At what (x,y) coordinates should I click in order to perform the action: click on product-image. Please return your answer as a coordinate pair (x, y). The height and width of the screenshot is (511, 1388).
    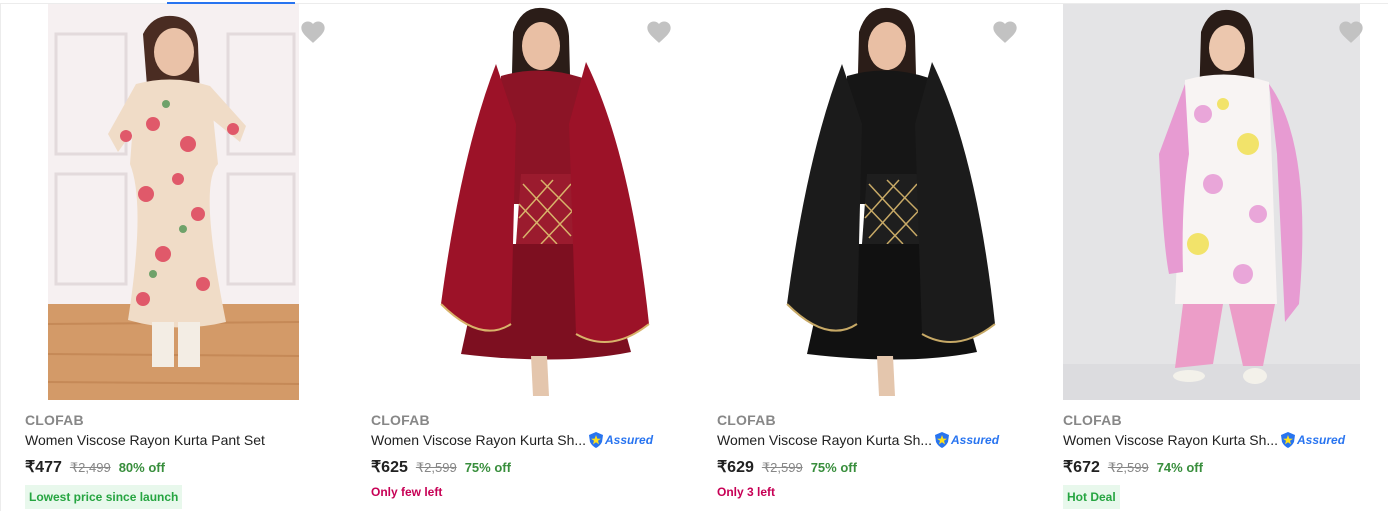
    Looking at the image, I should click on (173, 202).